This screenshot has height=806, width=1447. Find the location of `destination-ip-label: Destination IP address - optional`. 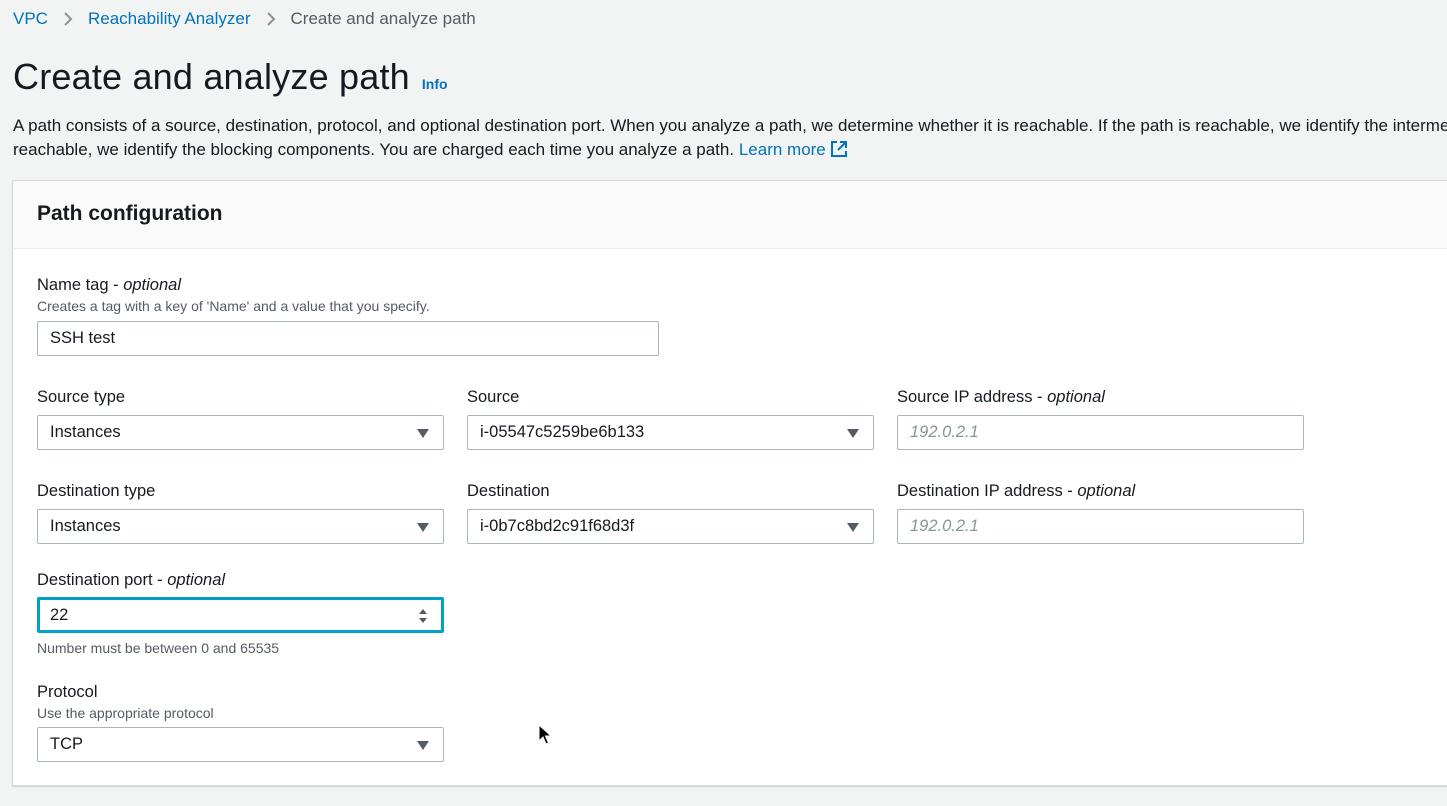

destination-ip-label: Destination IP address - optional is located at coordinates (1016, 491).